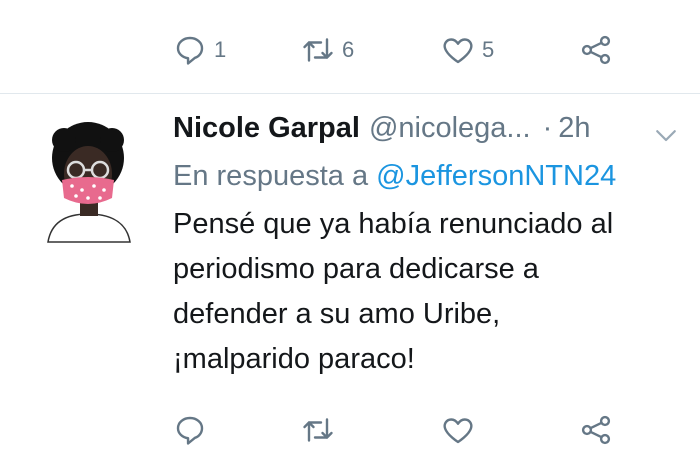 Image resolution: width=700 pixels, height=476 pixels. I want to click on like-button, so click(458, 430).